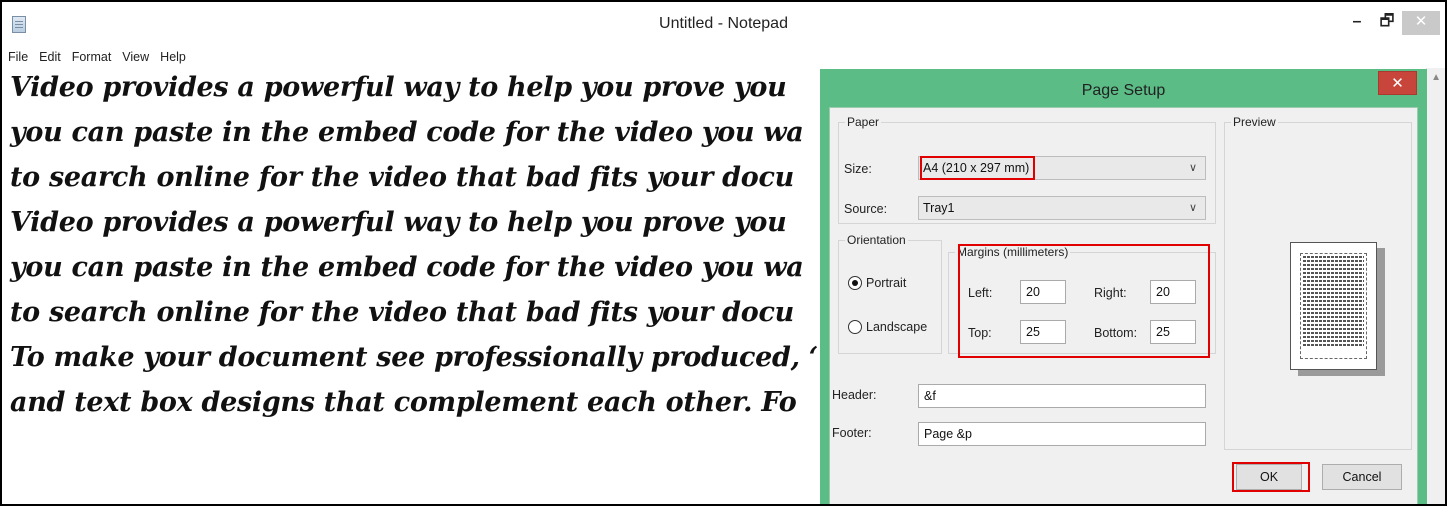 The image size is (1447, 506). What do you see at coordinates (852, 433) in the screenshot?
I see `footer-label: Footer:` at bounding box center [852, 433].